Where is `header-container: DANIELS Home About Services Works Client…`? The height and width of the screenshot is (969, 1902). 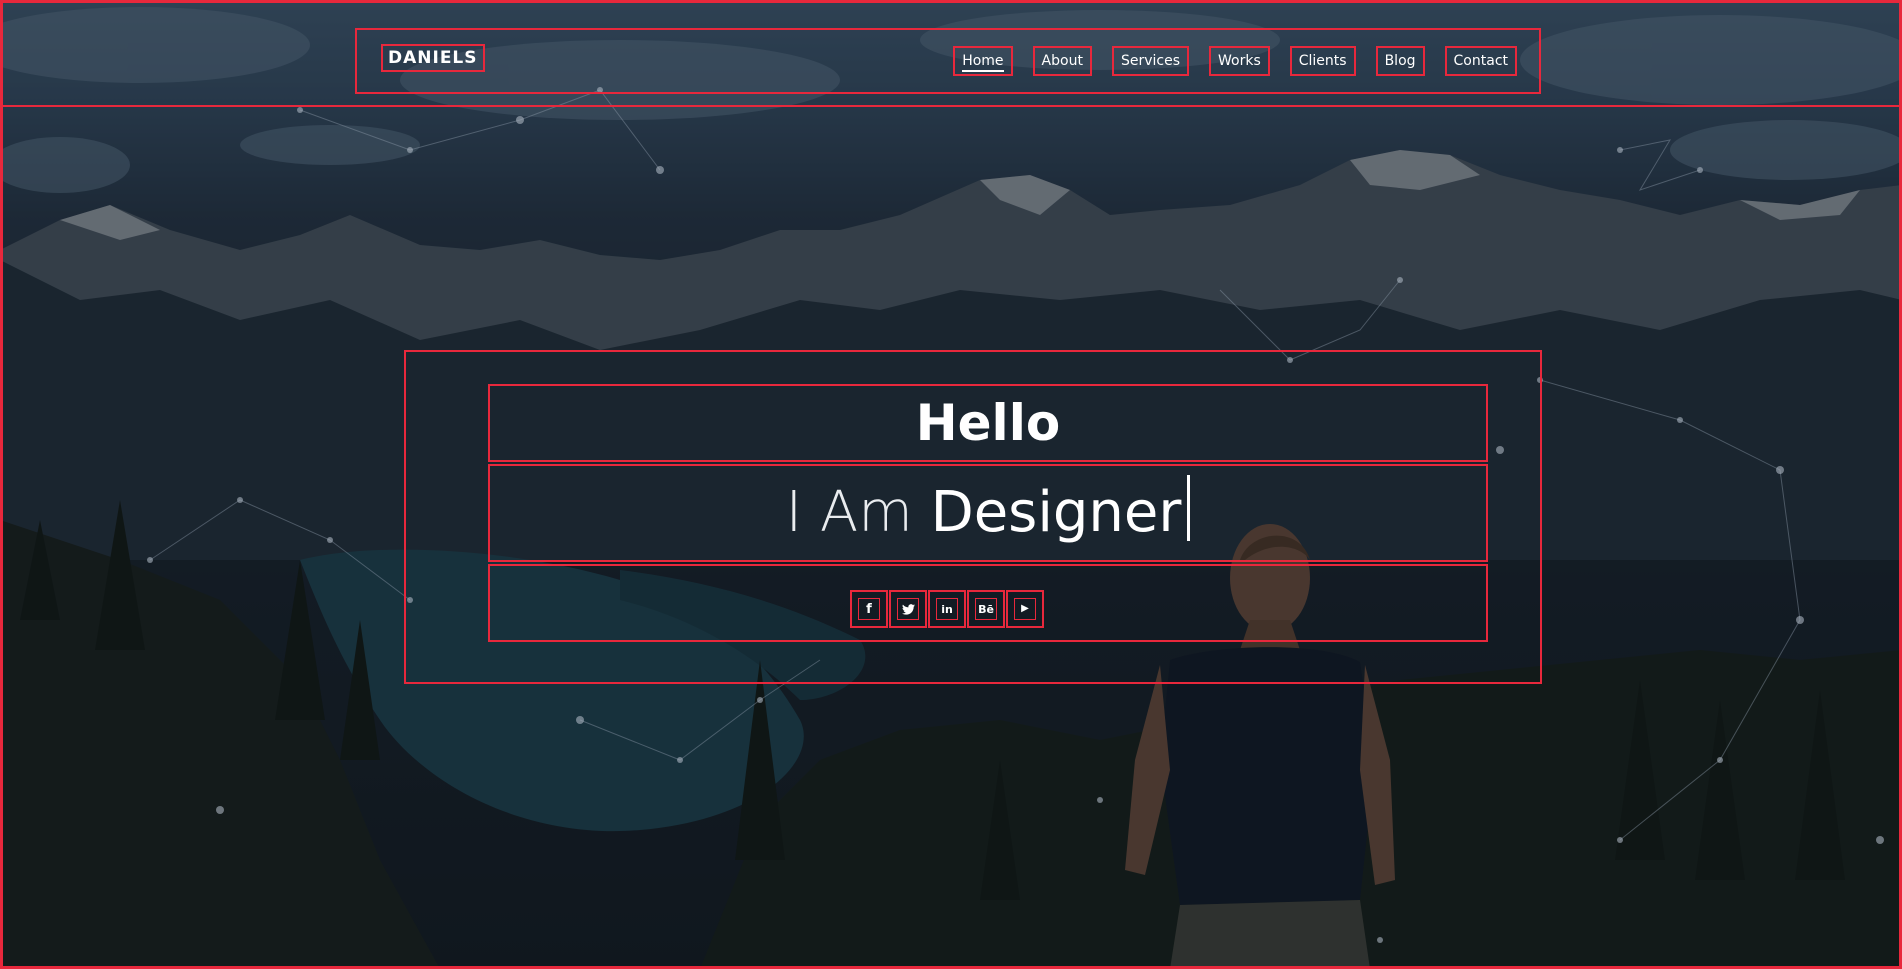
header-container: DANIELS Home About Services Works Client… is located at coordinates (948, 61).